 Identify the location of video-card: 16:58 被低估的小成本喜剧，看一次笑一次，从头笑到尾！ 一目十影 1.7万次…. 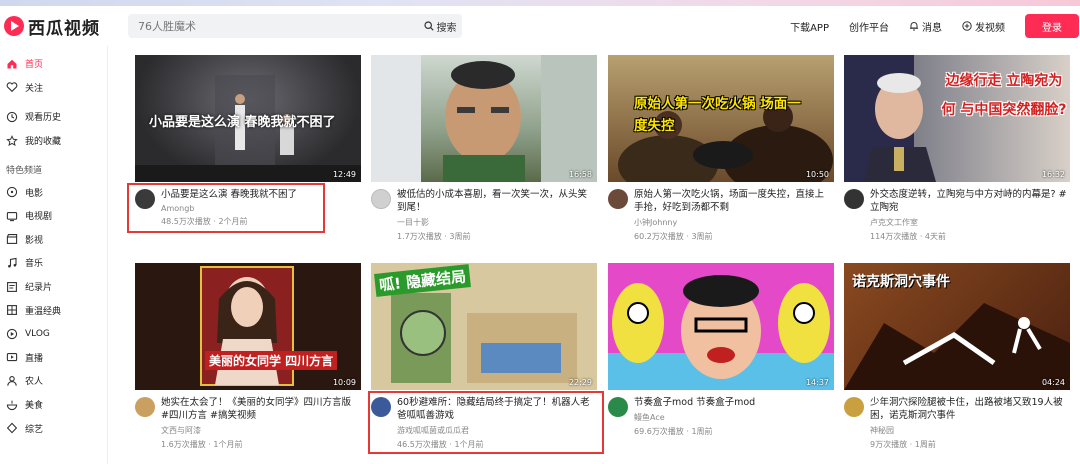
(484, 148).